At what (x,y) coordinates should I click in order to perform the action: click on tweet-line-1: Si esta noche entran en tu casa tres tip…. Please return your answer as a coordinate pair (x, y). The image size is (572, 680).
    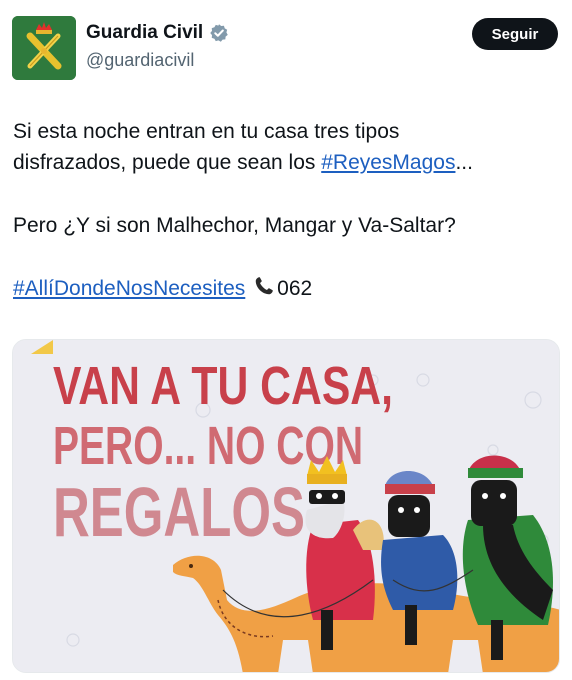
    Looking at the image, I should click on (283, 131).